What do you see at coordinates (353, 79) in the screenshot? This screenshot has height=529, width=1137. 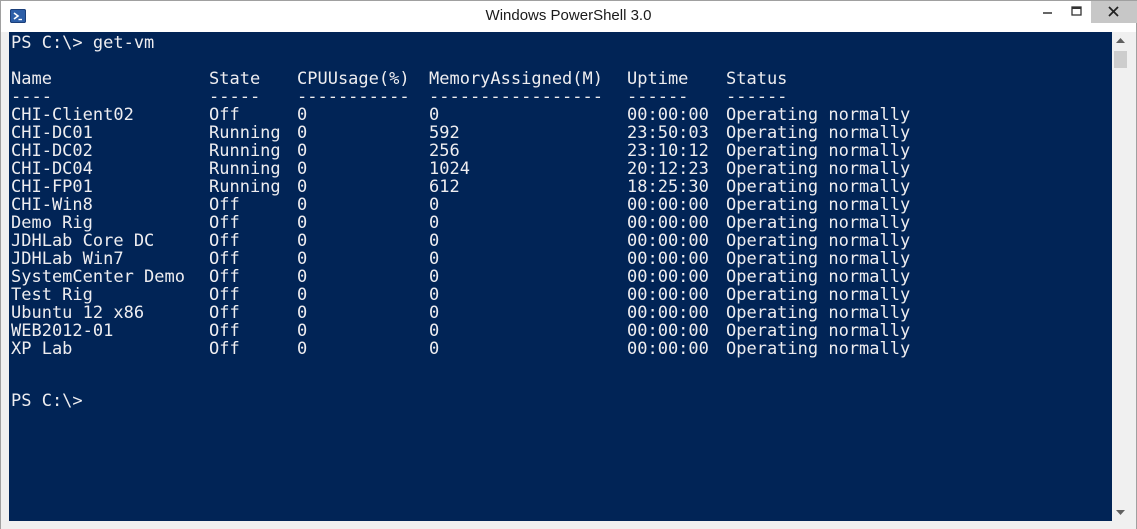 I see `column-cpu-header: CPUUsage(%)` at bounding box center [353, 79].